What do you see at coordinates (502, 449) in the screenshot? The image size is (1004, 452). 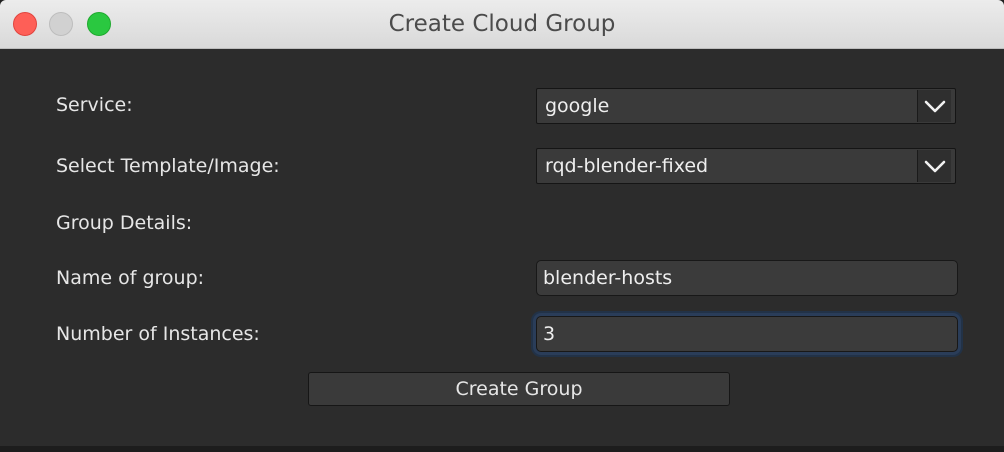 I see `background-window-strip` at bounding box center [502, 449].